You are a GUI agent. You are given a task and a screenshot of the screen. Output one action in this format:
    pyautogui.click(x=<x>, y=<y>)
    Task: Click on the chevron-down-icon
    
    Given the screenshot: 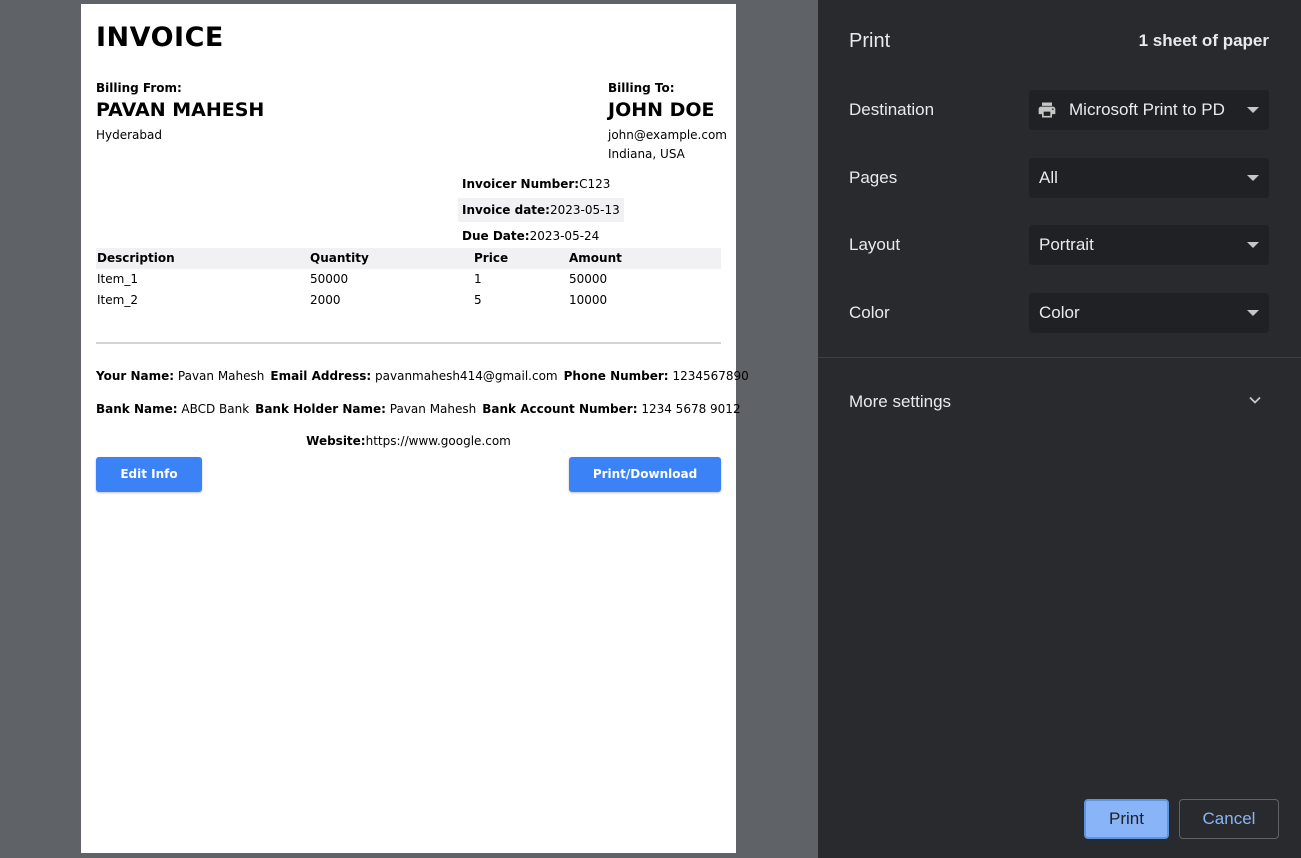 What is the action you would take?
    pyautogui.click(x=1255, y=400)
    